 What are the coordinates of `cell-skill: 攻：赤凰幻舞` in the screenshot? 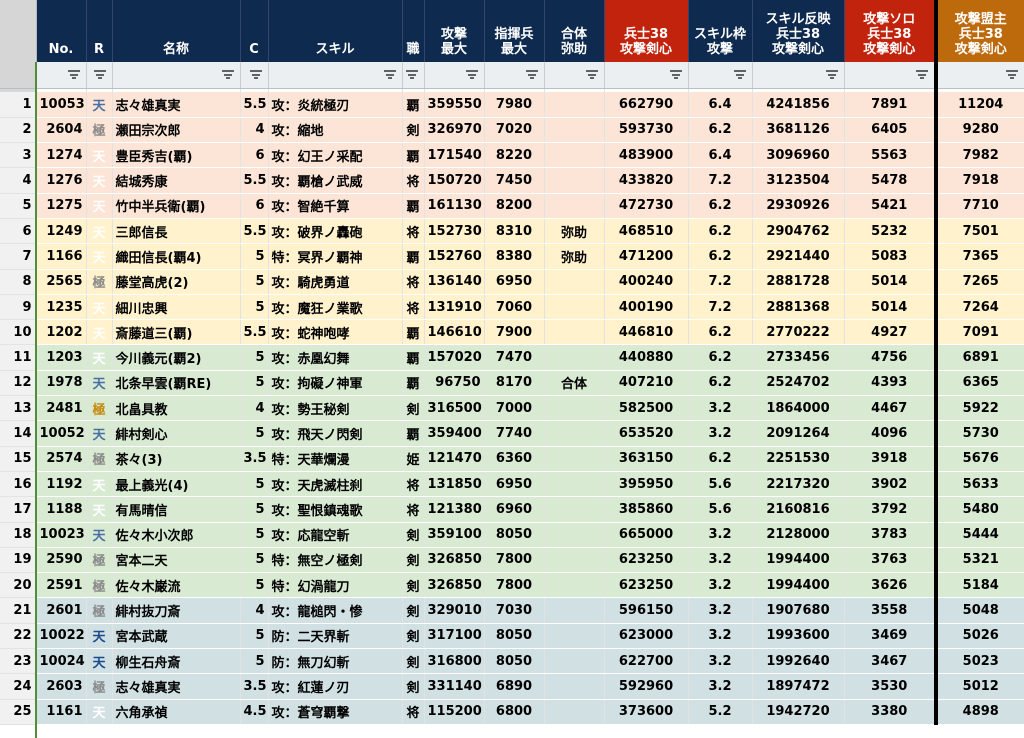 It's located at (335, 357).